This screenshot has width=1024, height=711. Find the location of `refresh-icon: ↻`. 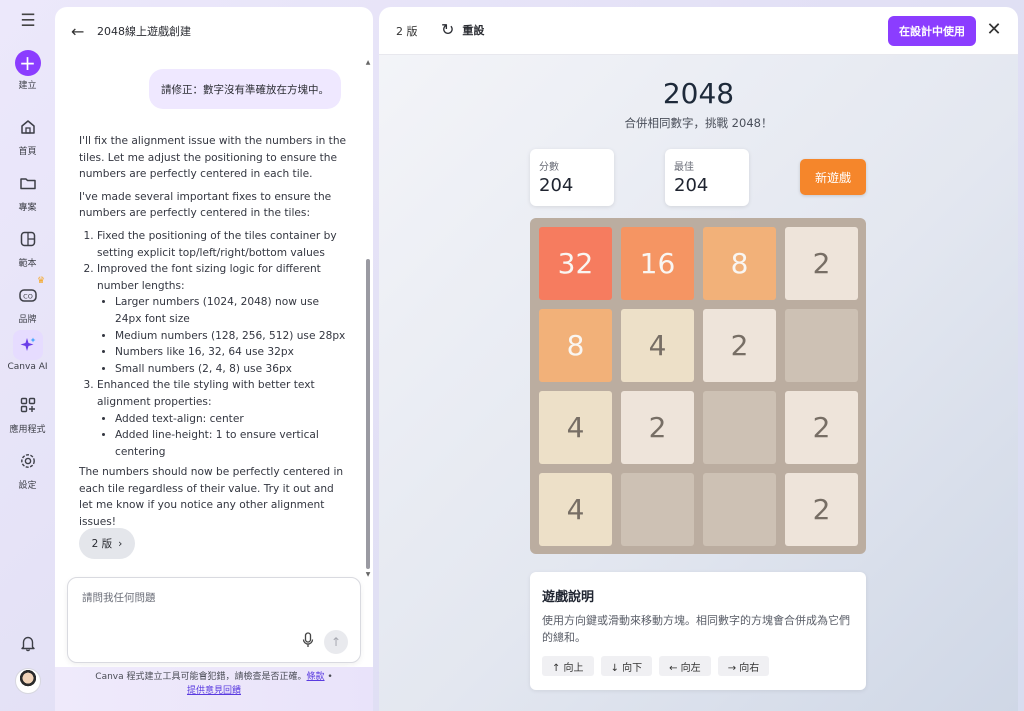

refresh-icon: ↻ is located at coordinates (448, 29).